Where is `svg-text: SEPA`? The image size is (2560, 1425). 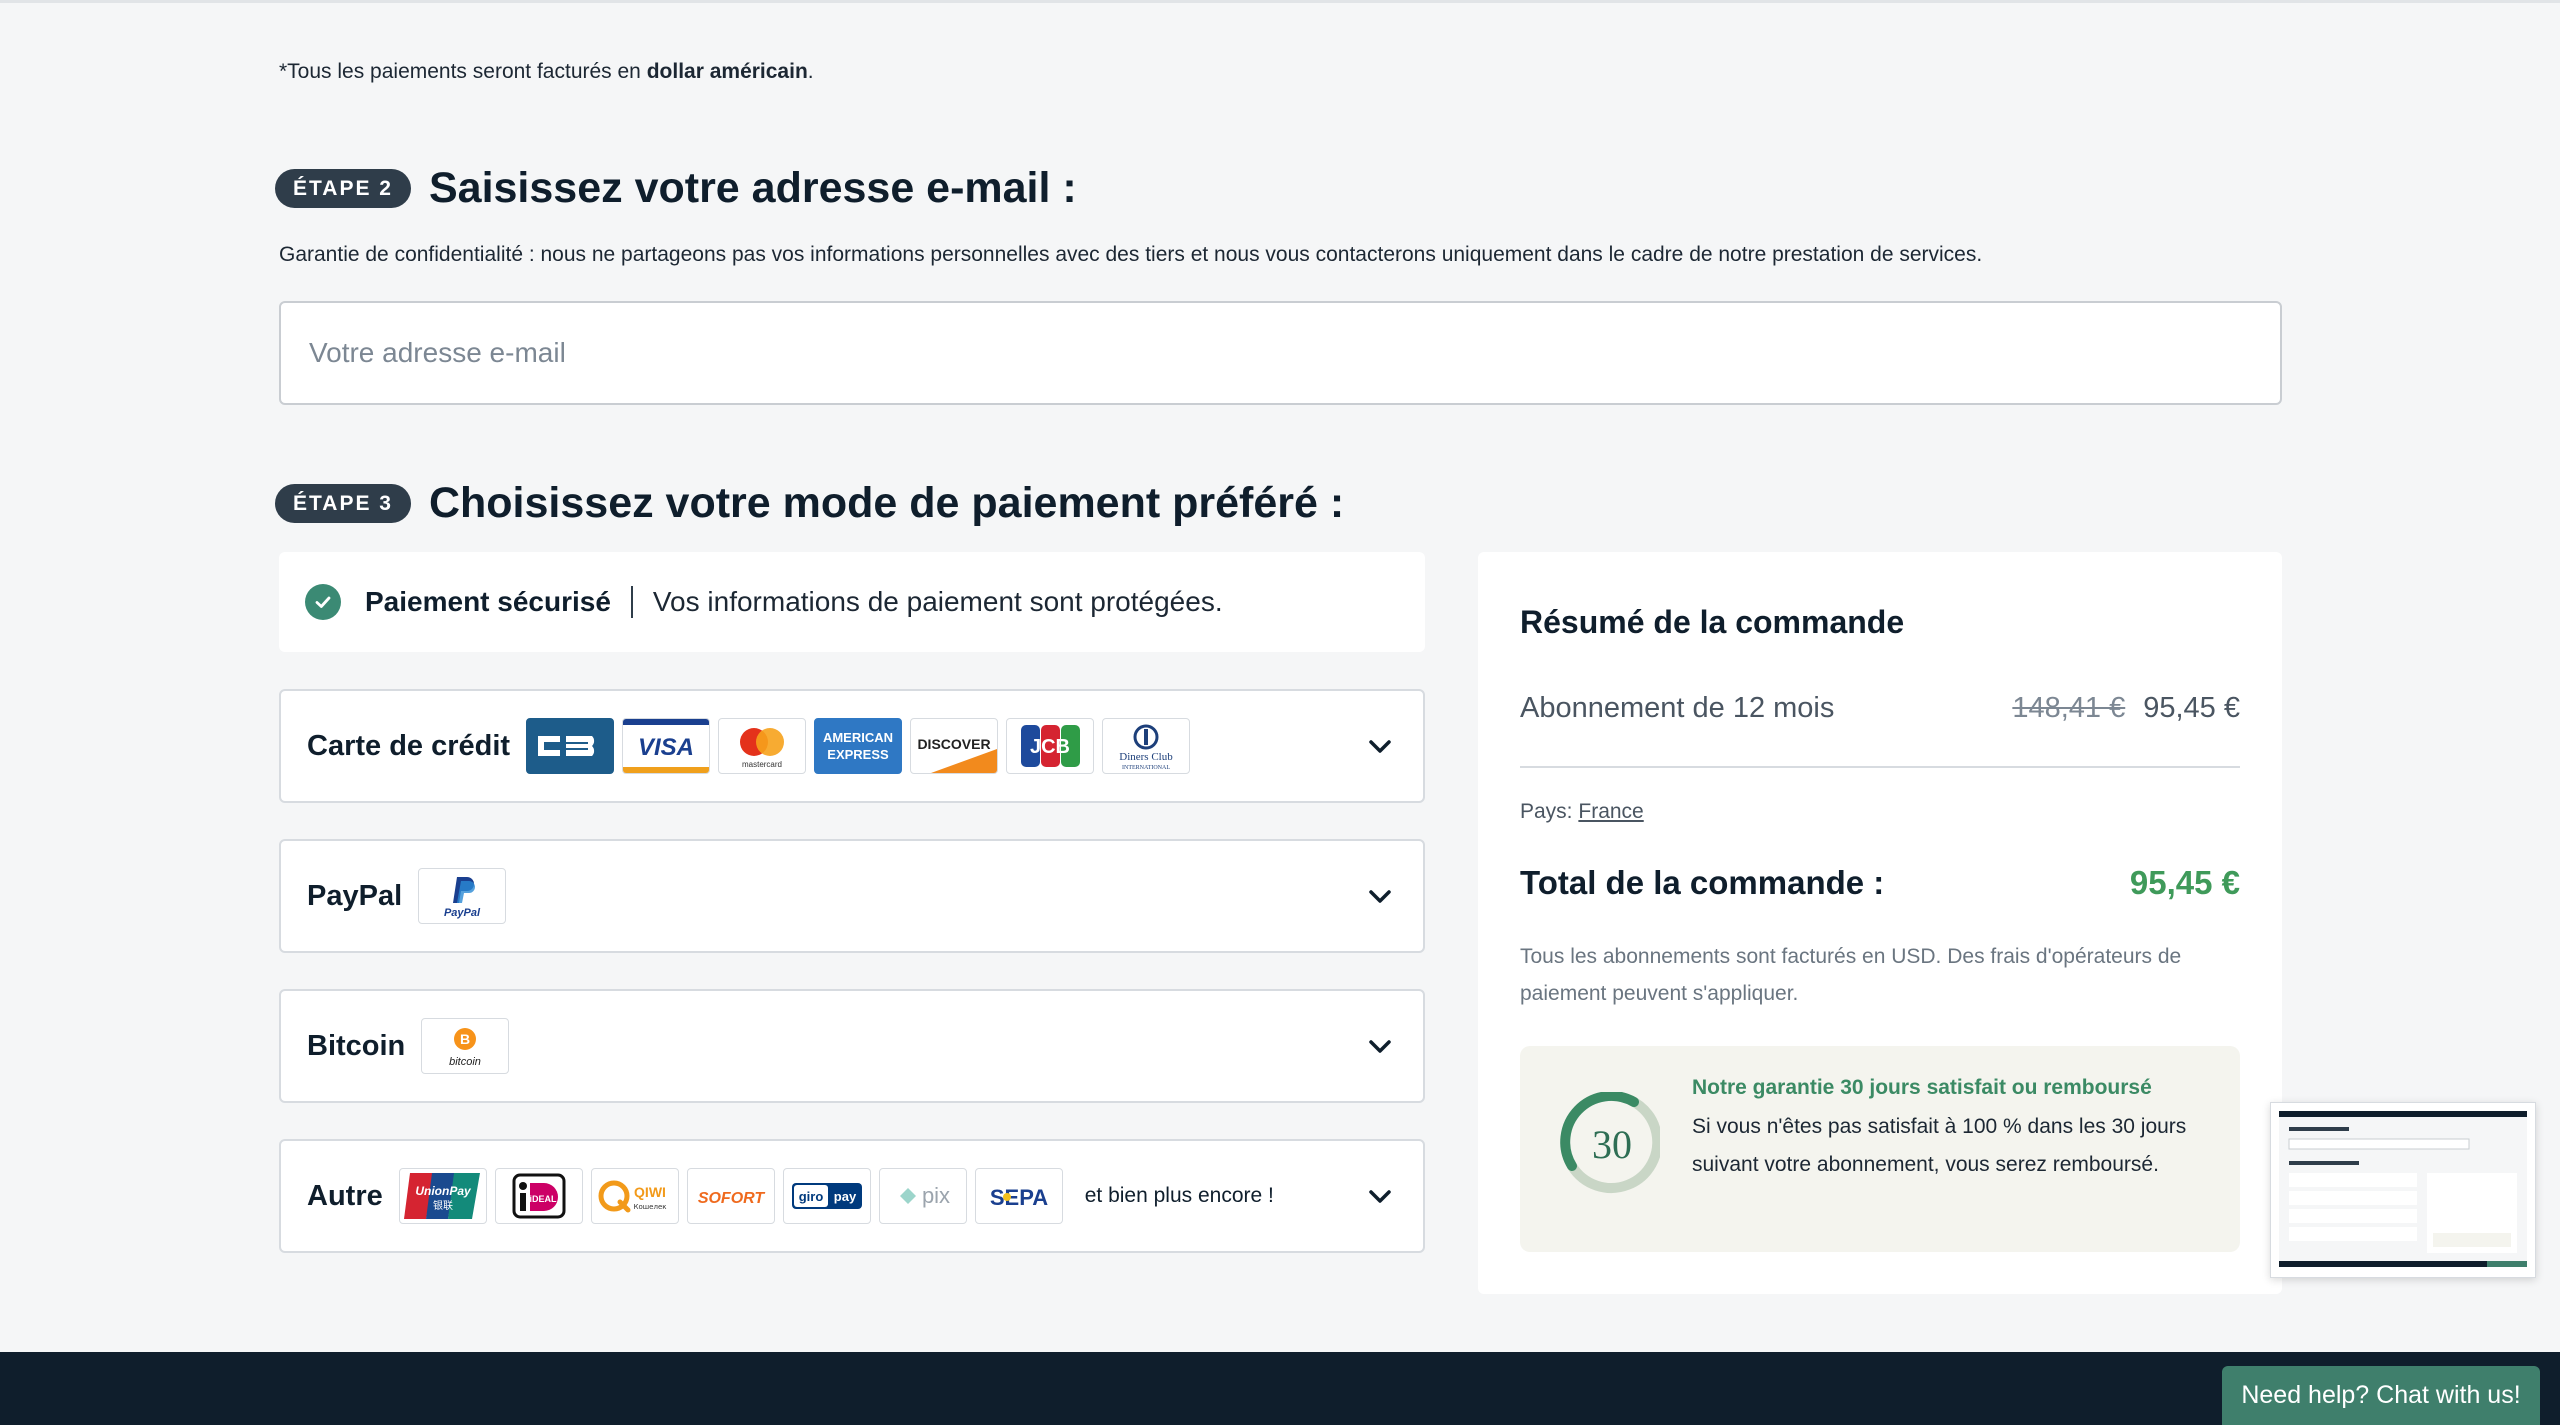
svg-text: SEPA is located at coordinates (1019, 1197).